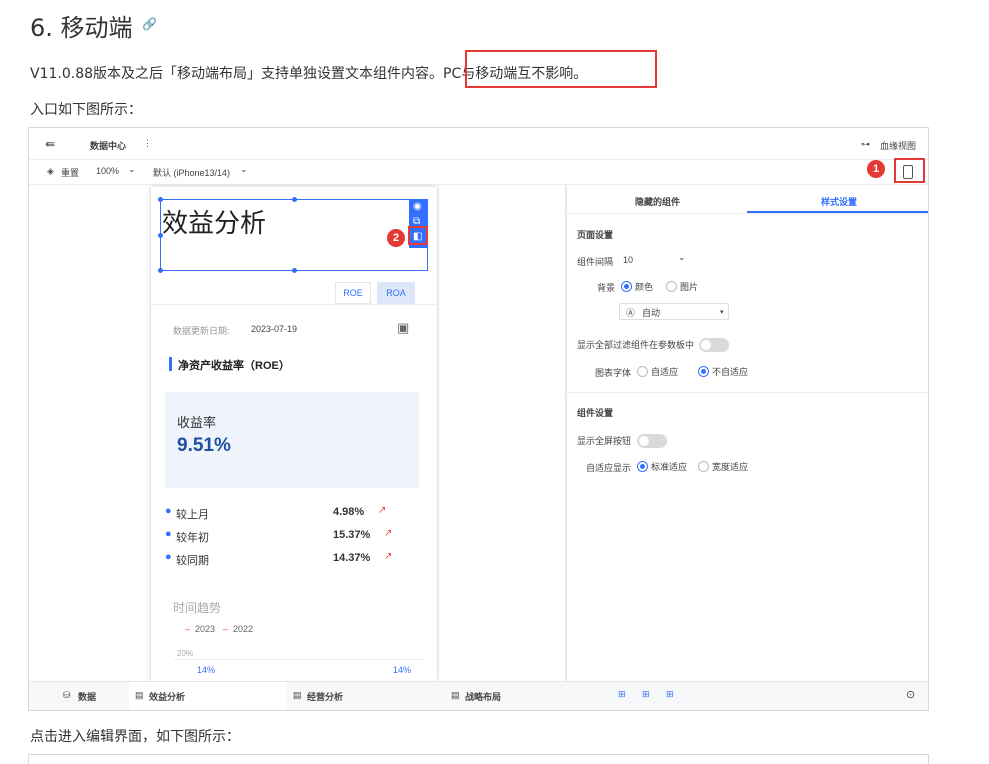  Describe the element at coordinates (70, 172) in the screenshot. I see `reset-button: 重置` at that location.